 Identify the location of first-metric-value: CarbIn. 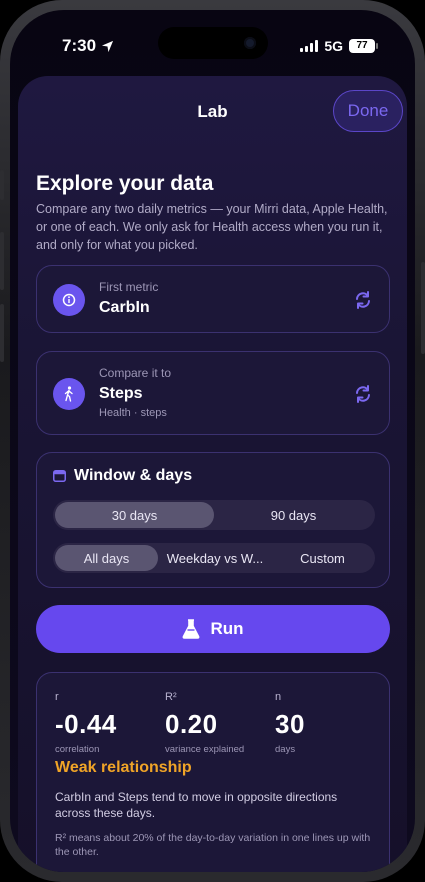
(124, 307).